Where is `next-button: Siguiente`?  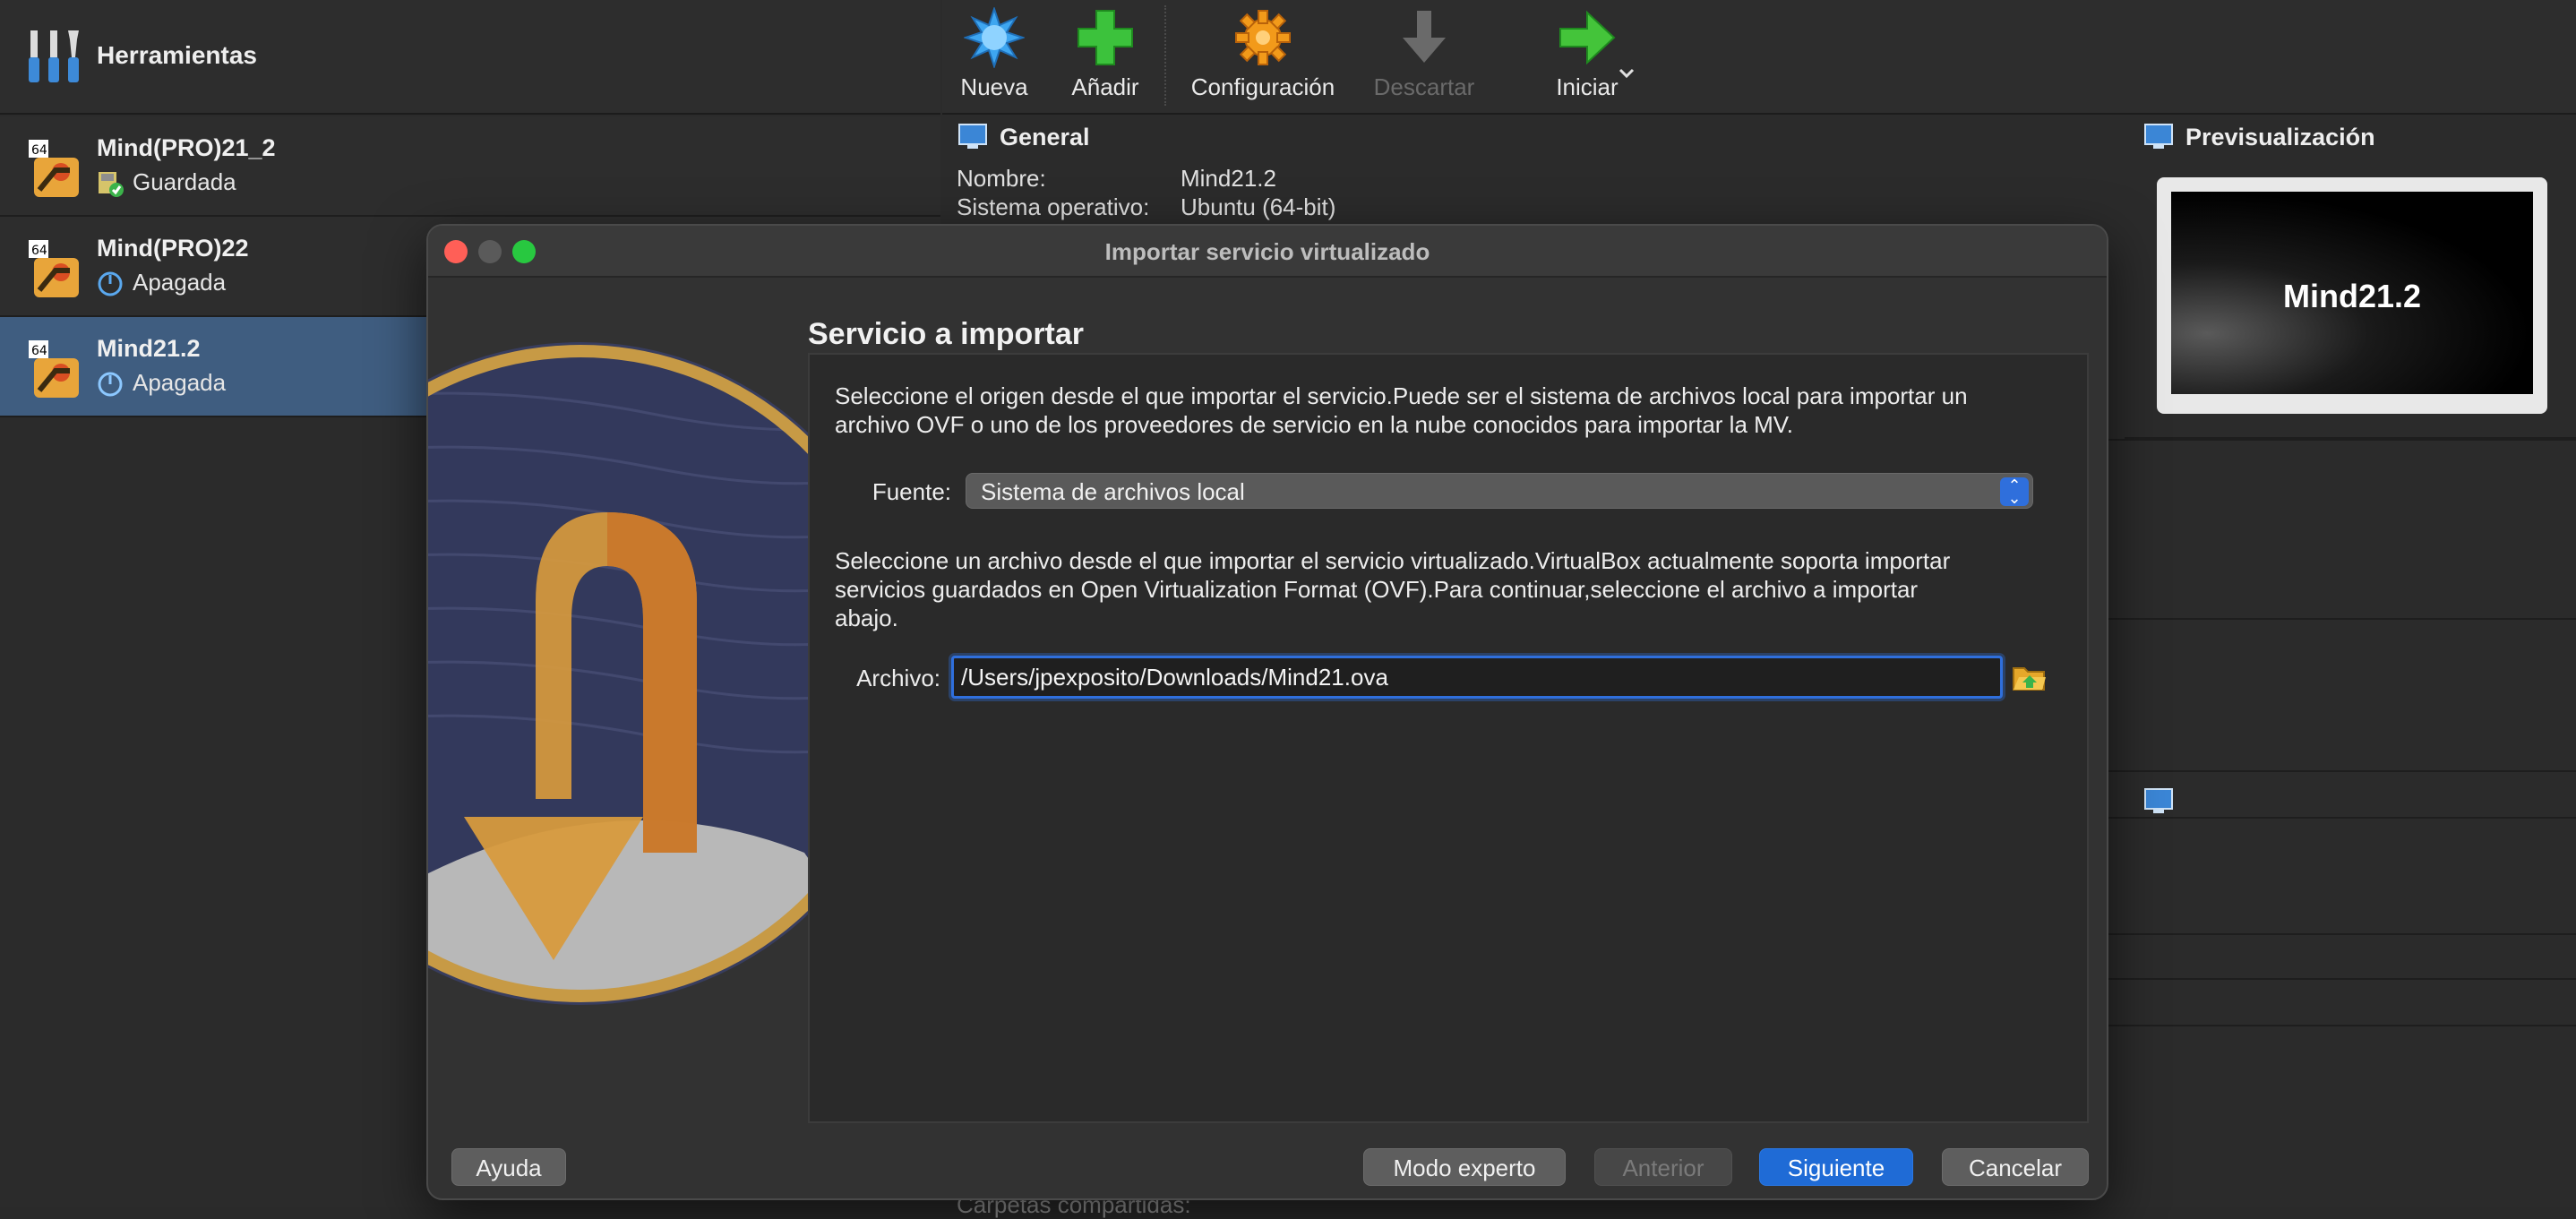
next-button: Siguiente is located at coordinates (1836, 1167).